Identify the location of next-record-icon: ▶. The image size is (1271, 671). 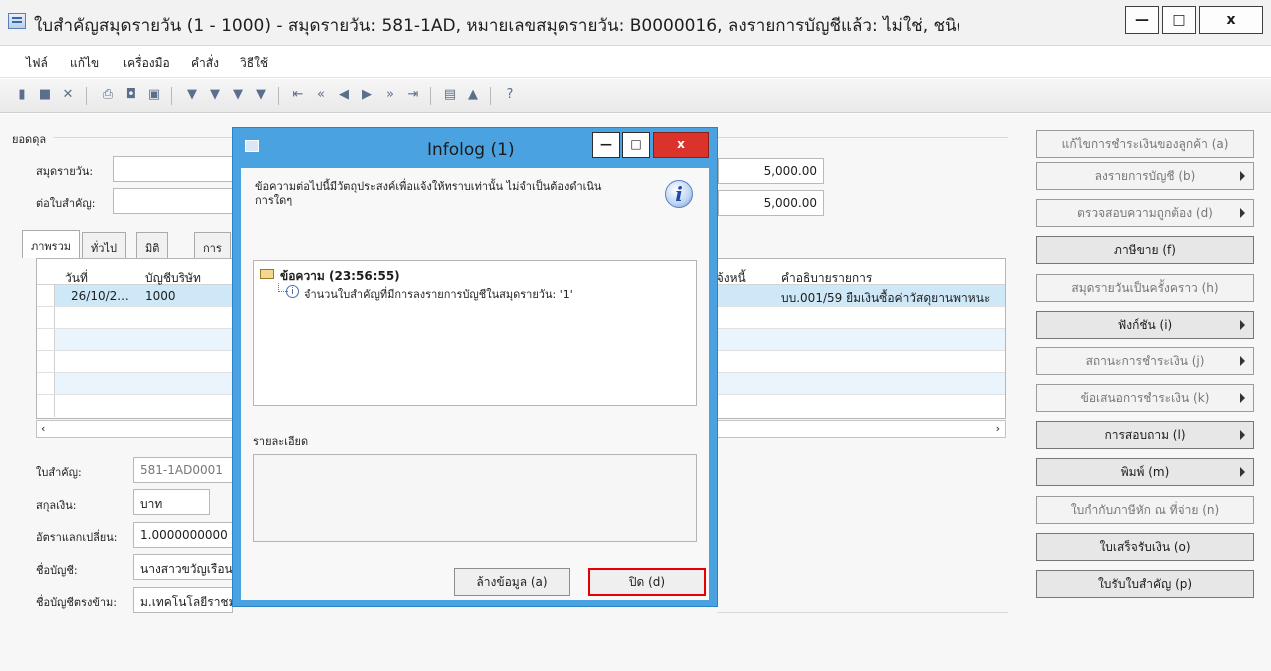
(367, 95).